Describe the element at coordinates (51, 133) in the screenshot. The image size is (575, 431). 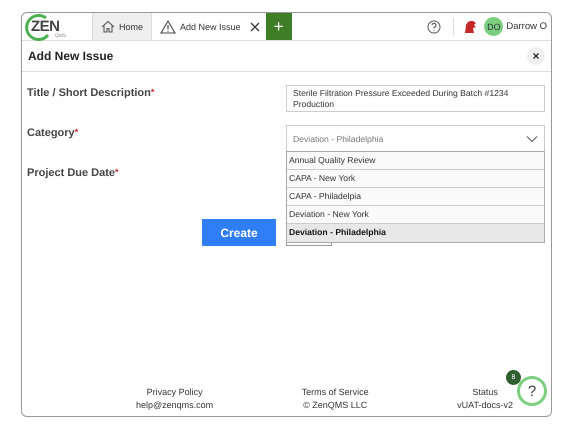
I see `field-label: Category` at that location.